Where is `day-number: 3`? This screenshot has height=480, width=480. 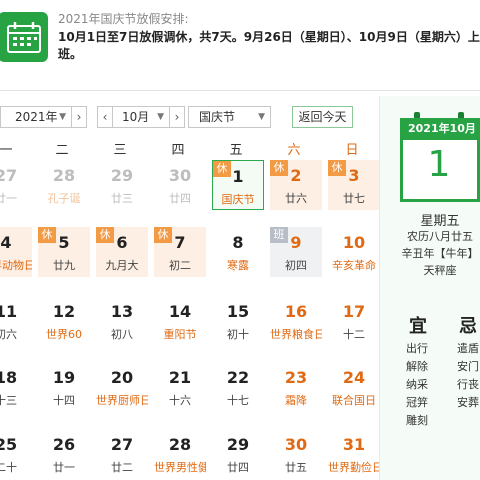
day-number: 3 is located at coordinates (354, 175).